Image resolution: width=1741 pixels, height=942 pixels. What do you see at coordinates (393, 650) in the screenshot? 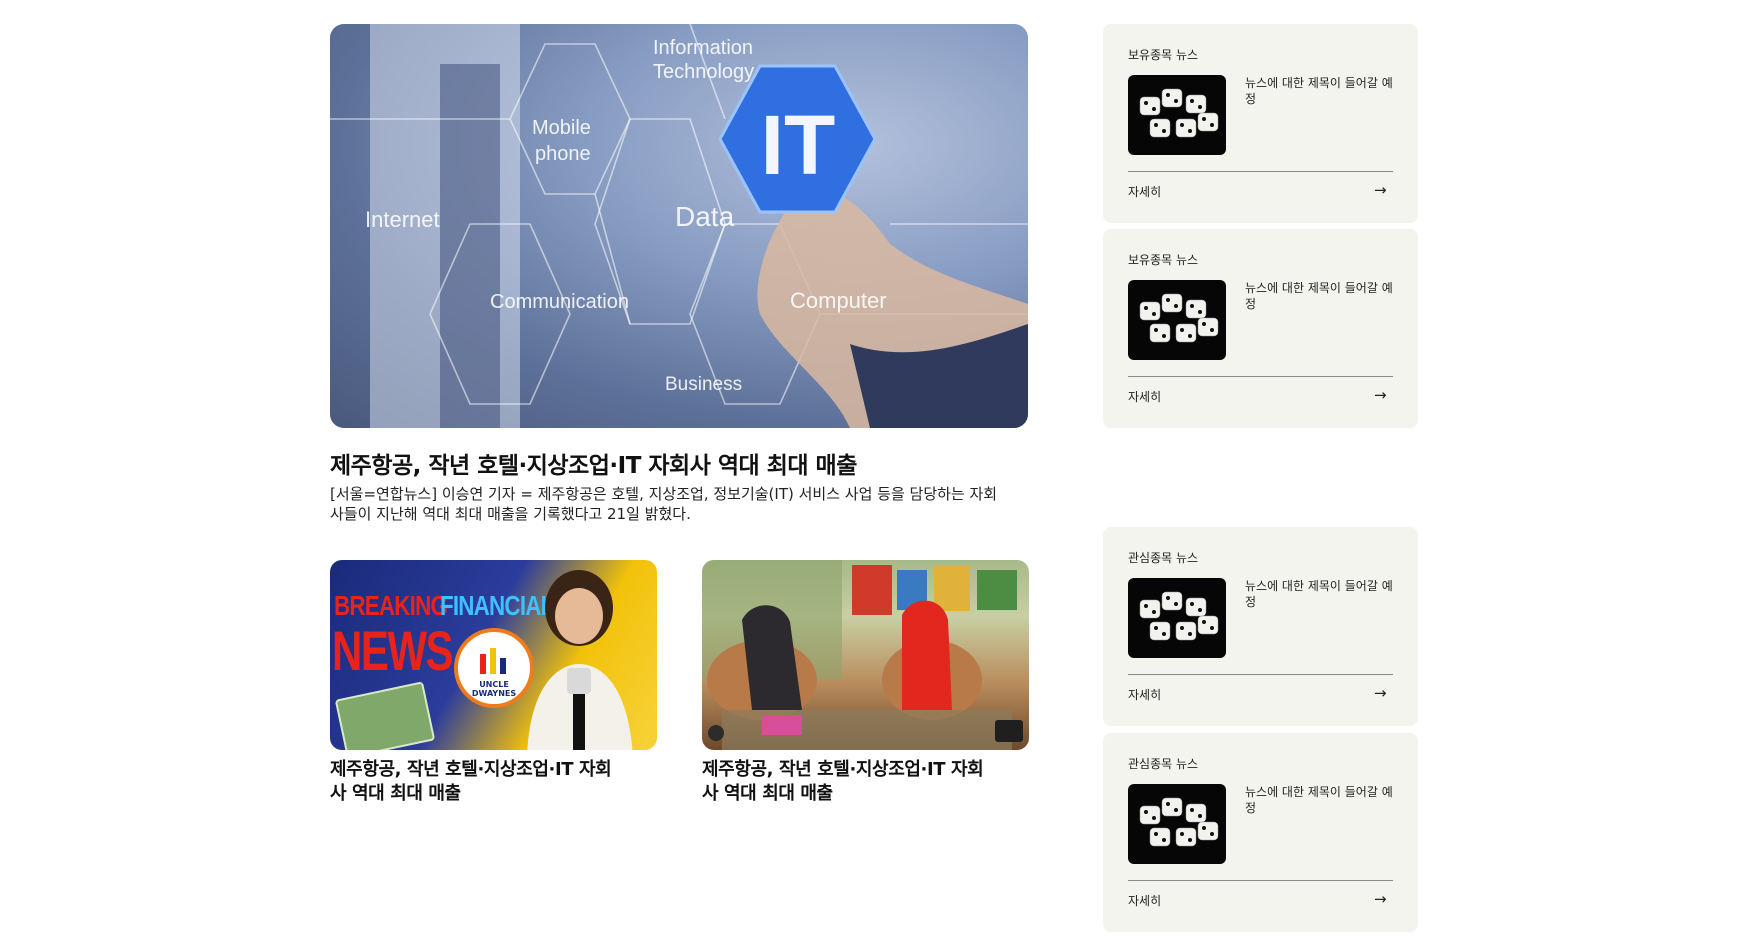
I see `thumb-news-text: NEWS` at bounding box center [393, 650].